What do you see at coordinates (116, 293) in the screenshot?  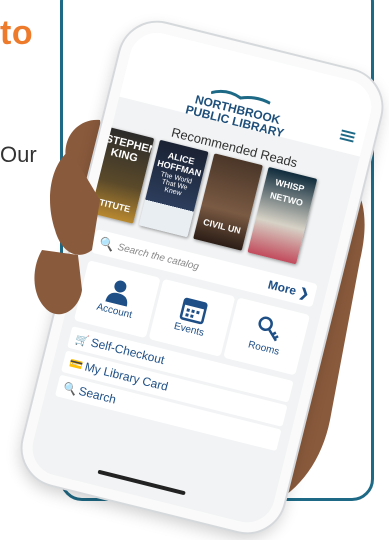 I see `person-icon` at bounding box center [116, 293].